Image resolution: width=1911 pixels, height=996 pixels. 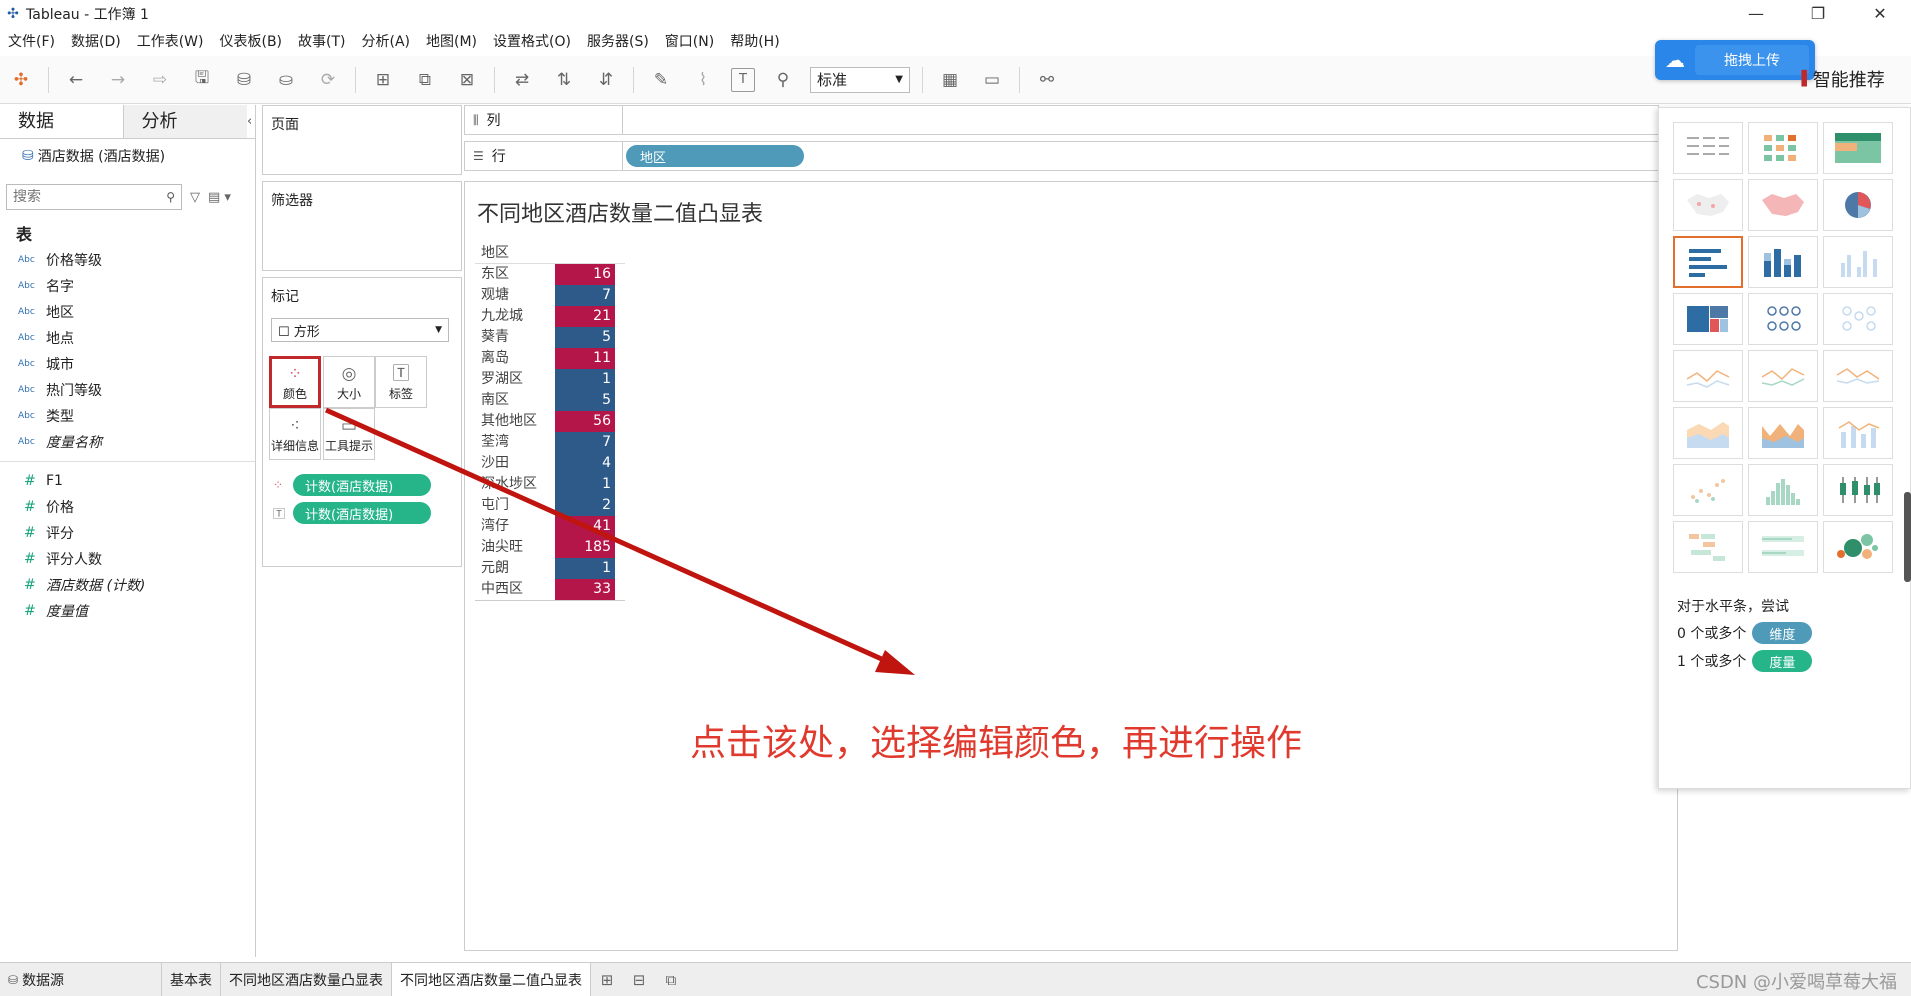 What do you see at coordinates (1858, 262) in the screenshot?
I see `chart-side-by-side-bar` at bounding box center [1858, 262].